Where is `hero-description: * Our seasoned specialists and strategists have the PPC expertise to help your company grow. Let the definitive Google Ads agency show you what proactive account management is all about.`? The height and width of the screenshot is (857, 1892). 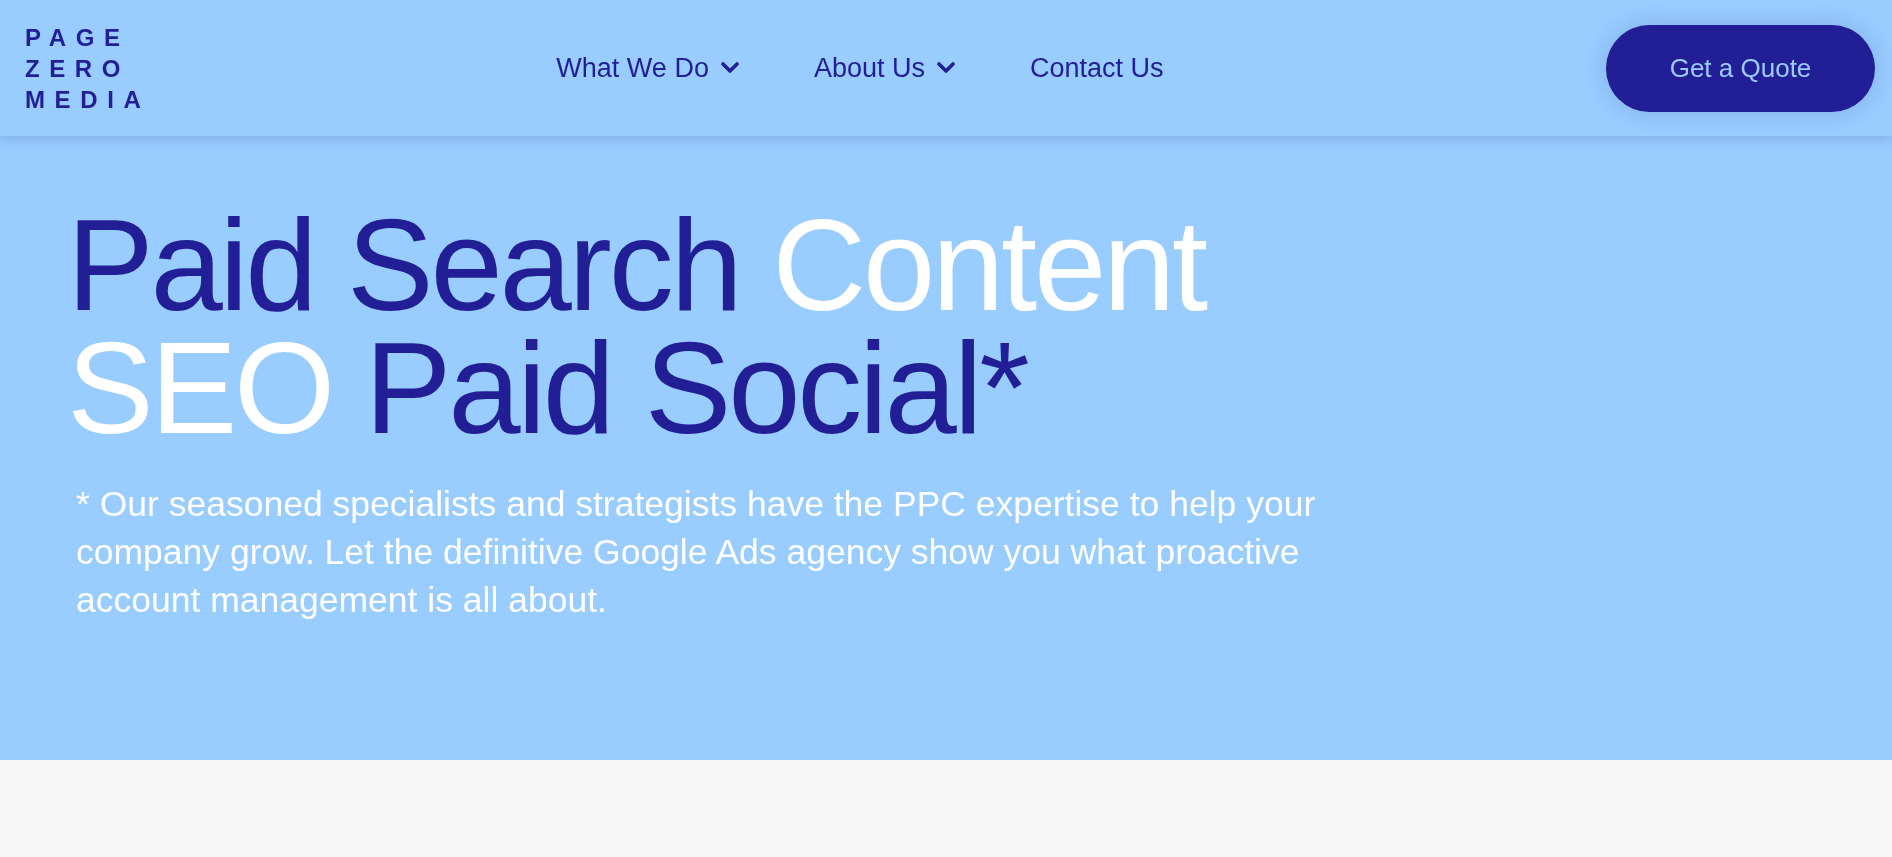 hero-description: * Our seasoned specialists and strategists have the PPC expertise to help your company grow. Let the definitive Google Ads agency show you what proactive account management is all about. is located at coordinates (696, 552).